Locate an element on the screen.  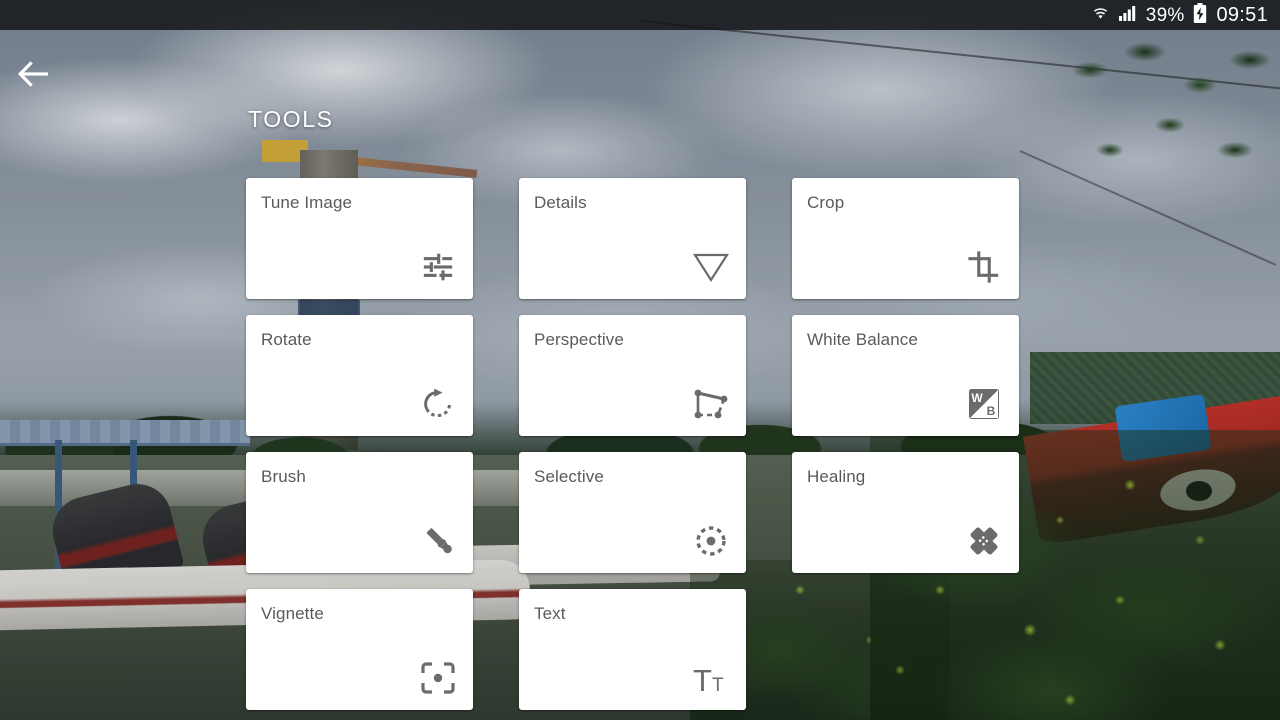
tool-label: Rotate is located at coordinates (286, 339).